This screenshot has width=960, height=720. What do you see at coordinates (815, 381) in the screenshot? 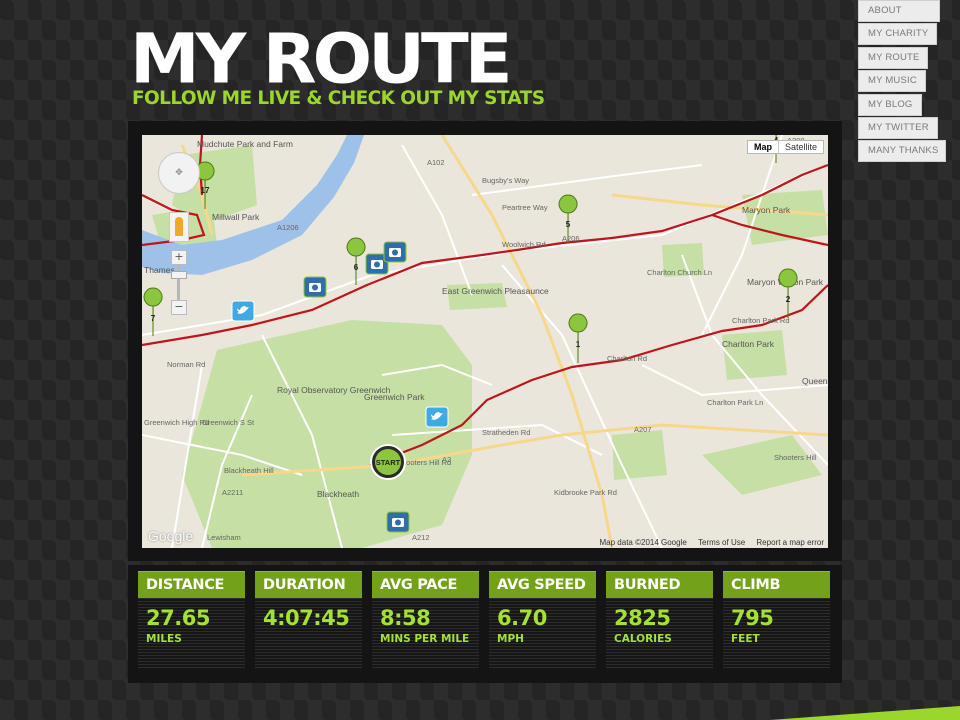
I see `label-queen-eliz: Queen Eliz` at bounding box center [815, 381].